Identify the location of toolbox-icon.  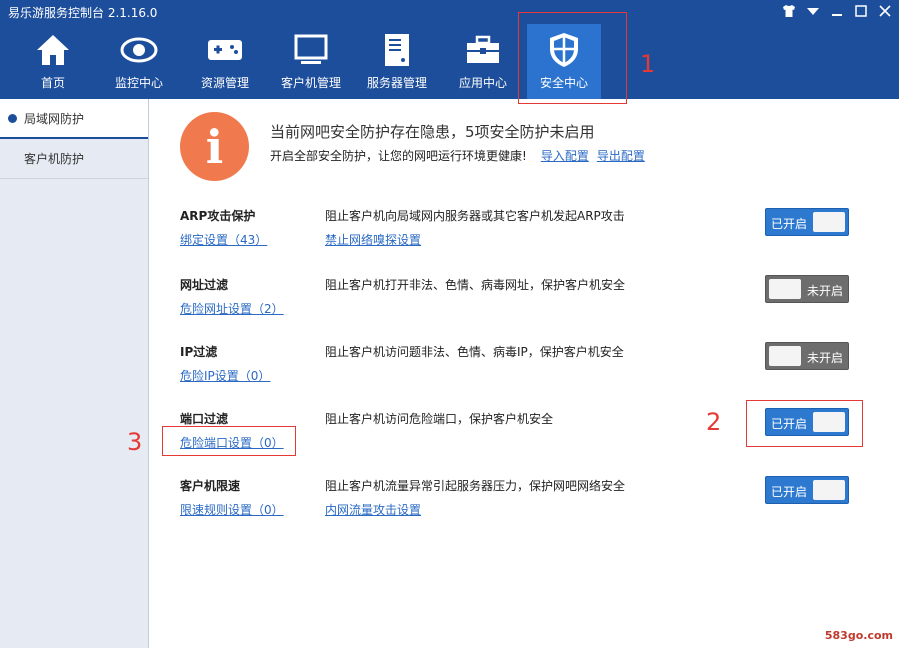
(483, 50).